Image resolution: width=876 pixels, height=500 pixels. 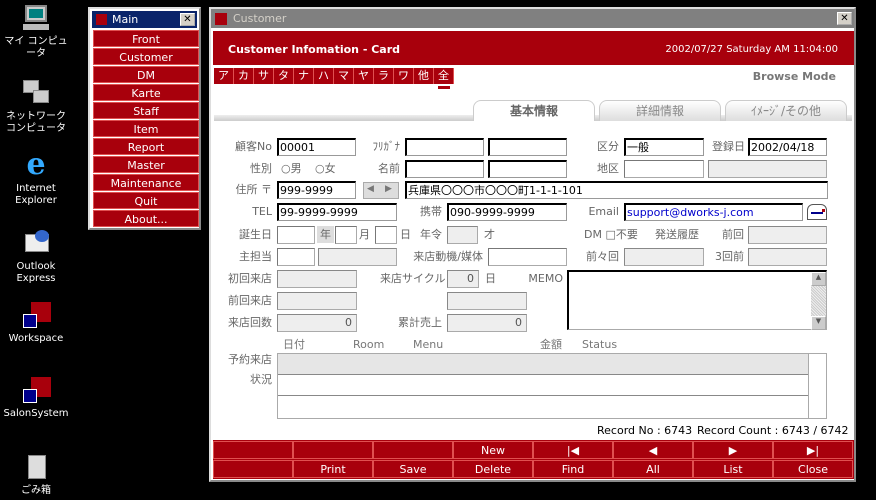 I want to click on record-count: Record Count : 6743 / 6742, so click(x=773, y=430).